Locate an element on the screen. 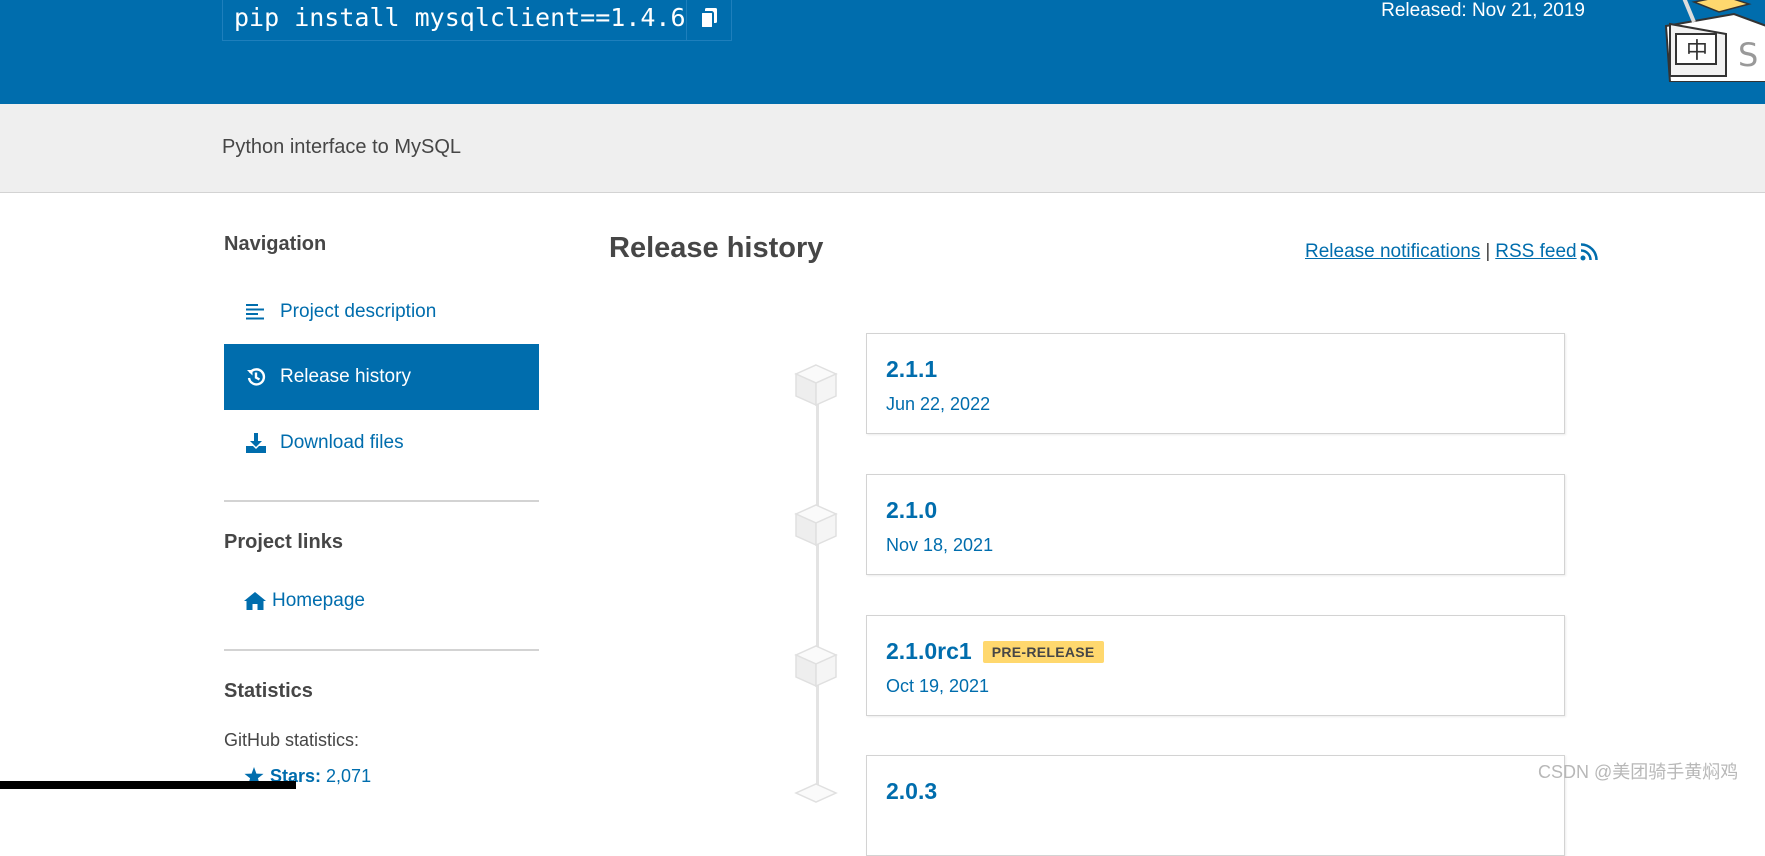 The height and width of the screenshot is (856, 1765). release-links: Release notifications | RSS feed is located at coordinates (1451, 252).